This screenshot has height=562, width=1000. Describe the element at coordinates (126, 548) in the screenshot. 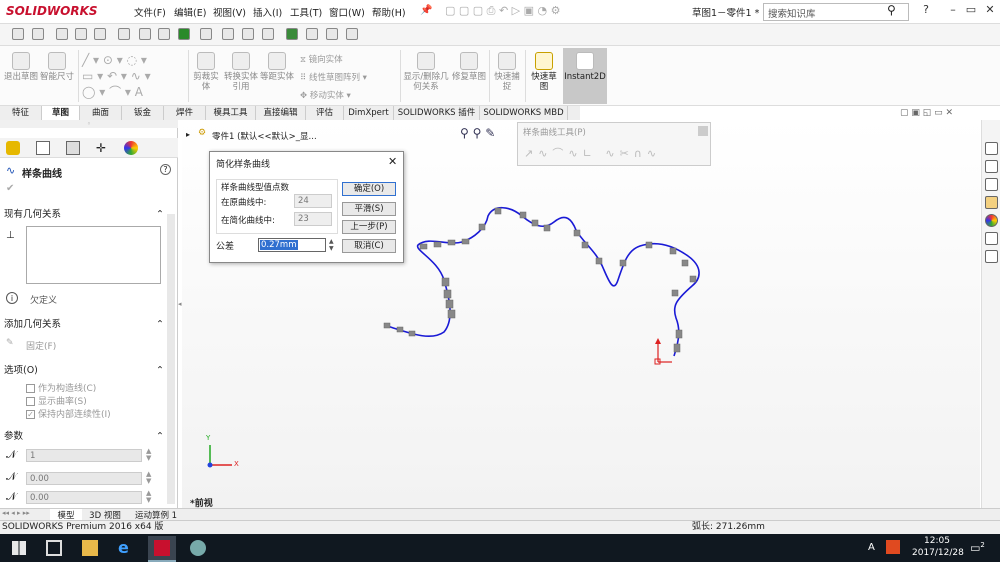

I see `edge-icon: e` at that location.